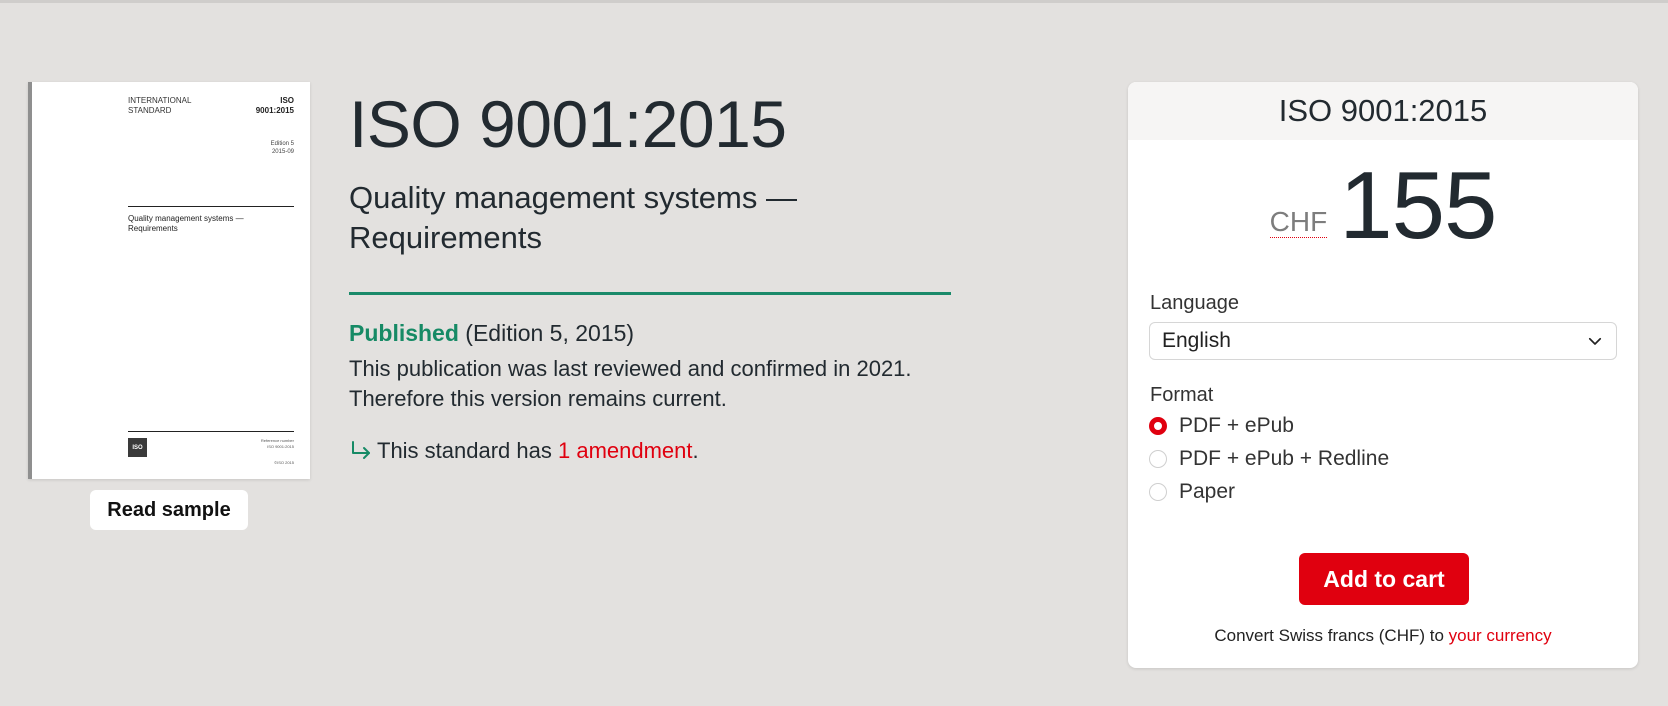 The height and width of the screenshot is (706, 1668). What do you see at coordinates (280, 446) in the screenshot?
I see `cover-ref-line2: ISO 9001:2015` at bounding box center [280, 446].